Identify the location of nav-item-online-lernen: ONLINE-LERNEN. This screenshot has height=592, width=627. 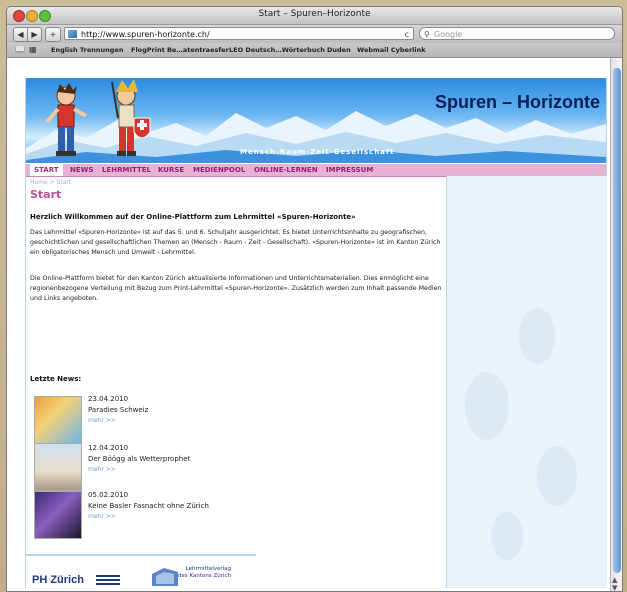
(286, 170).